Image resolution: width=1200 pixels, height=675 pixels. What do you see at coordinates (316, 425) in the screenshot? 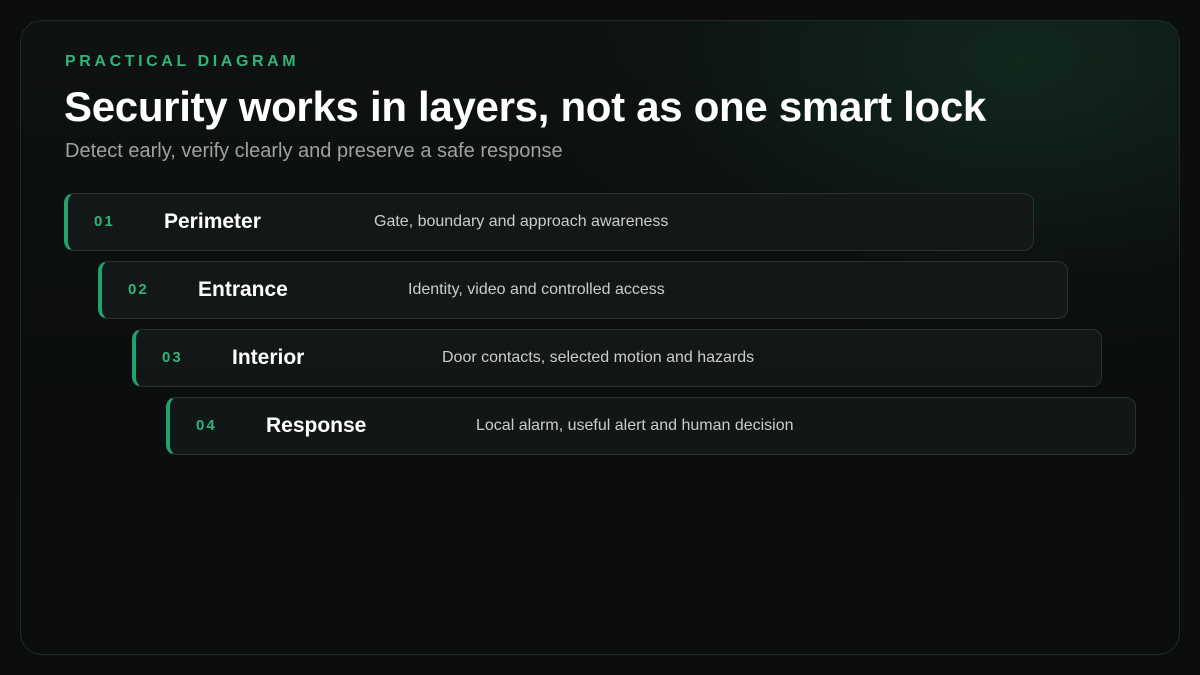
I see `layer-name: Response` at bounding box center [316, 425].